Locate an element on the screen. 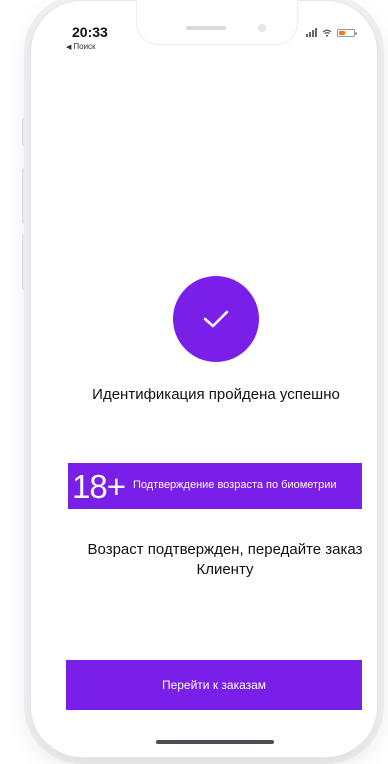 The width and height of the screenshot is (388, 764). checkmark-icon is located at coordinates (216, 319).